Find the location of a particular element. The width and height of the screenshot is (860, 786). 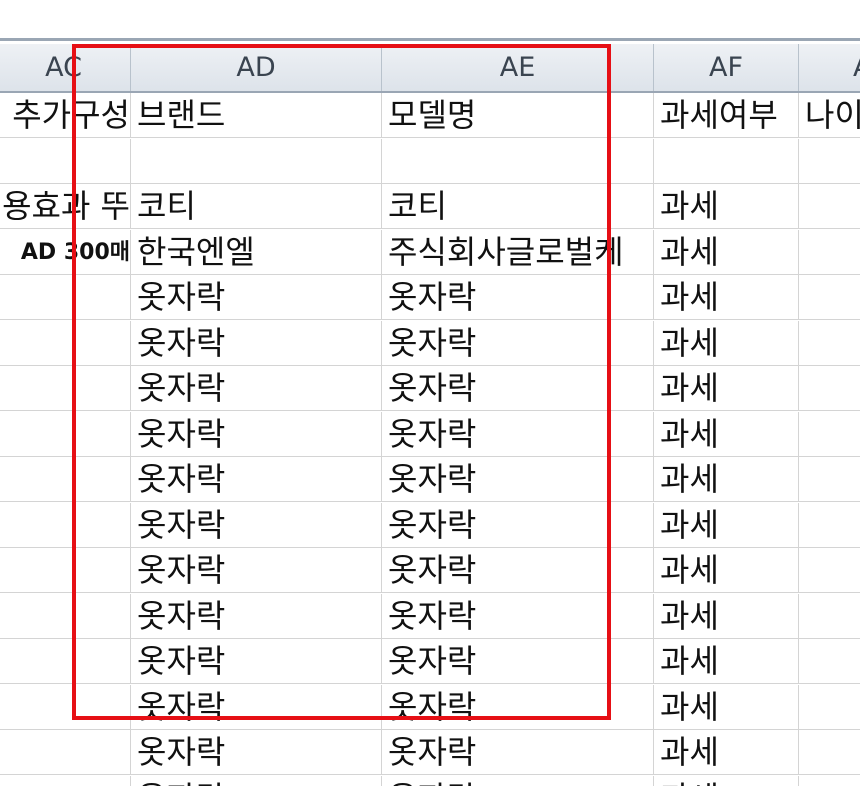

cell-af is located at coordinates (726, 161).